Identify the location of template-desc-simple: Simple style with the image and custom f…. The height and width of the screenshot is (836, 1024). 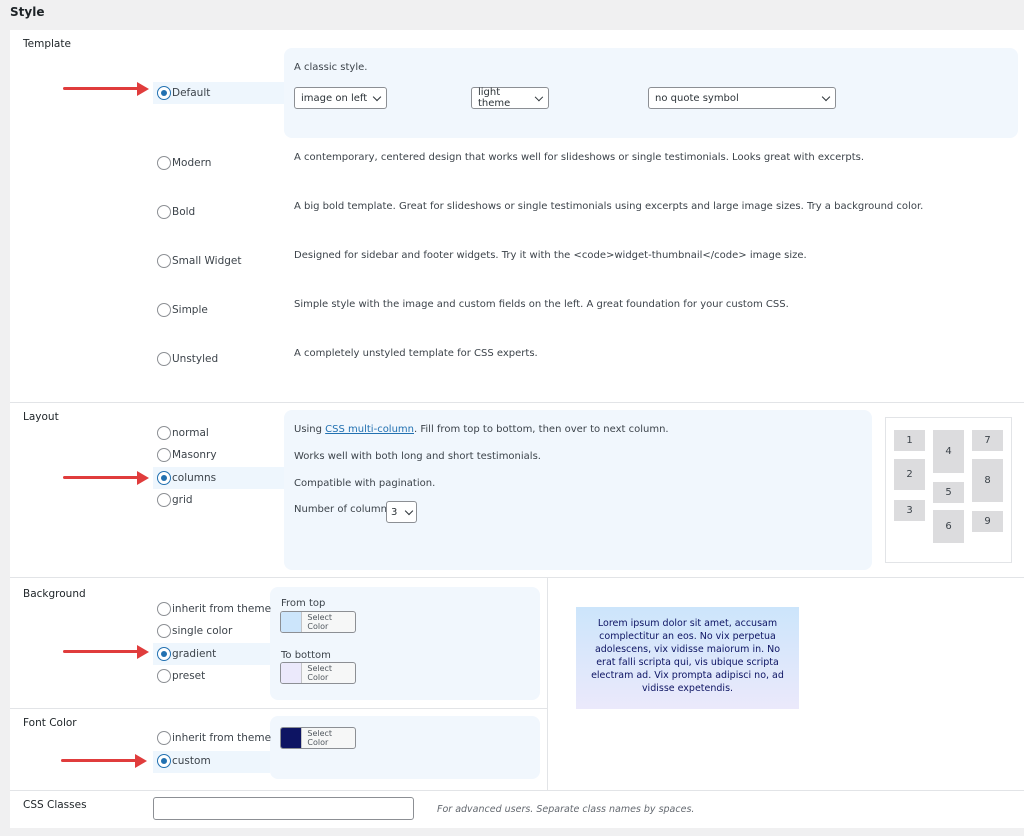
(541, 304).